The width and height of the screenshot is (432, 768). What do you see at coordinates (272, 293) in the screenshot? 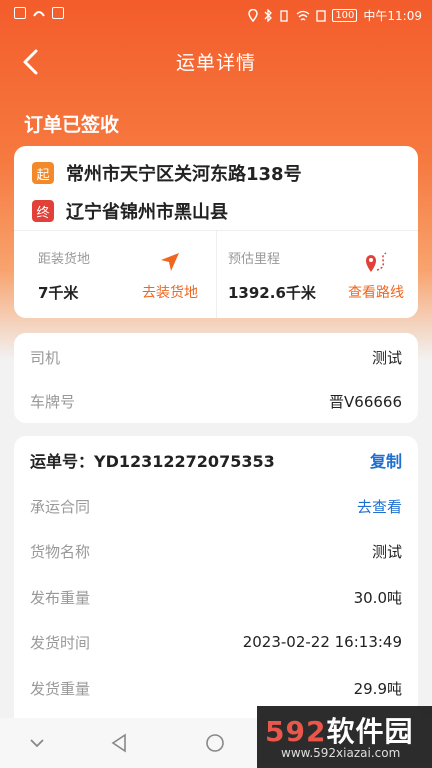
I see `mileage-value: 1392.6千米` at bounding box center [272, 293].